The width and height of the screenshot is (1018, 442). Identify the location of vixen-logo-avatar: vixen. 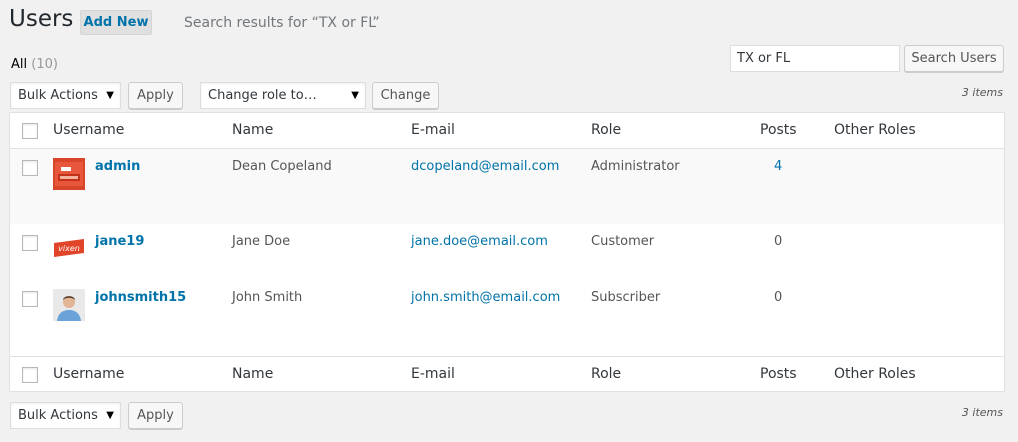
(69, 249).